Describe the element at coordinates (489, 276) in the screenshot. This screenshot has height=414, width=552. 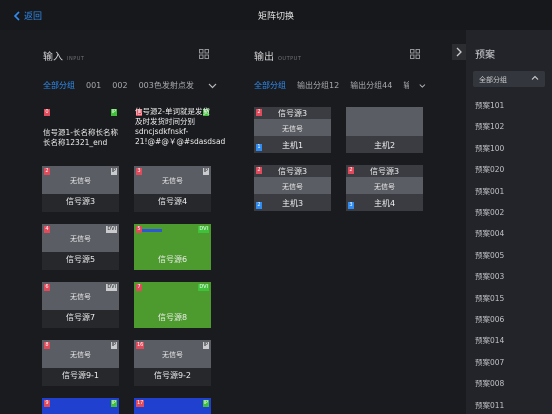
I see `preset-item: 预案003` at that location.